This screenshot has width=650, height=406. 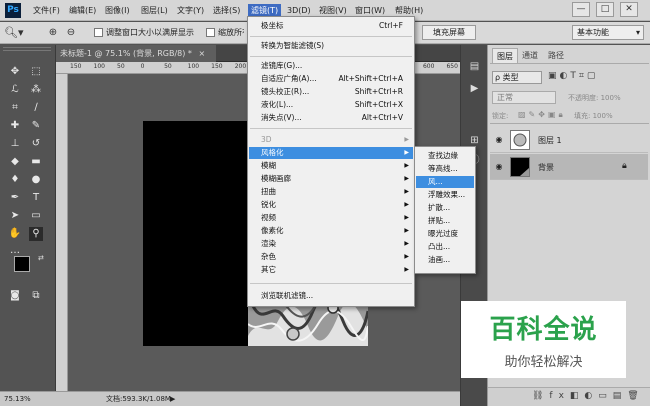 I want to click on lock-icons: ▨✎✥▣🔒︎, so click(x=542, y=115).